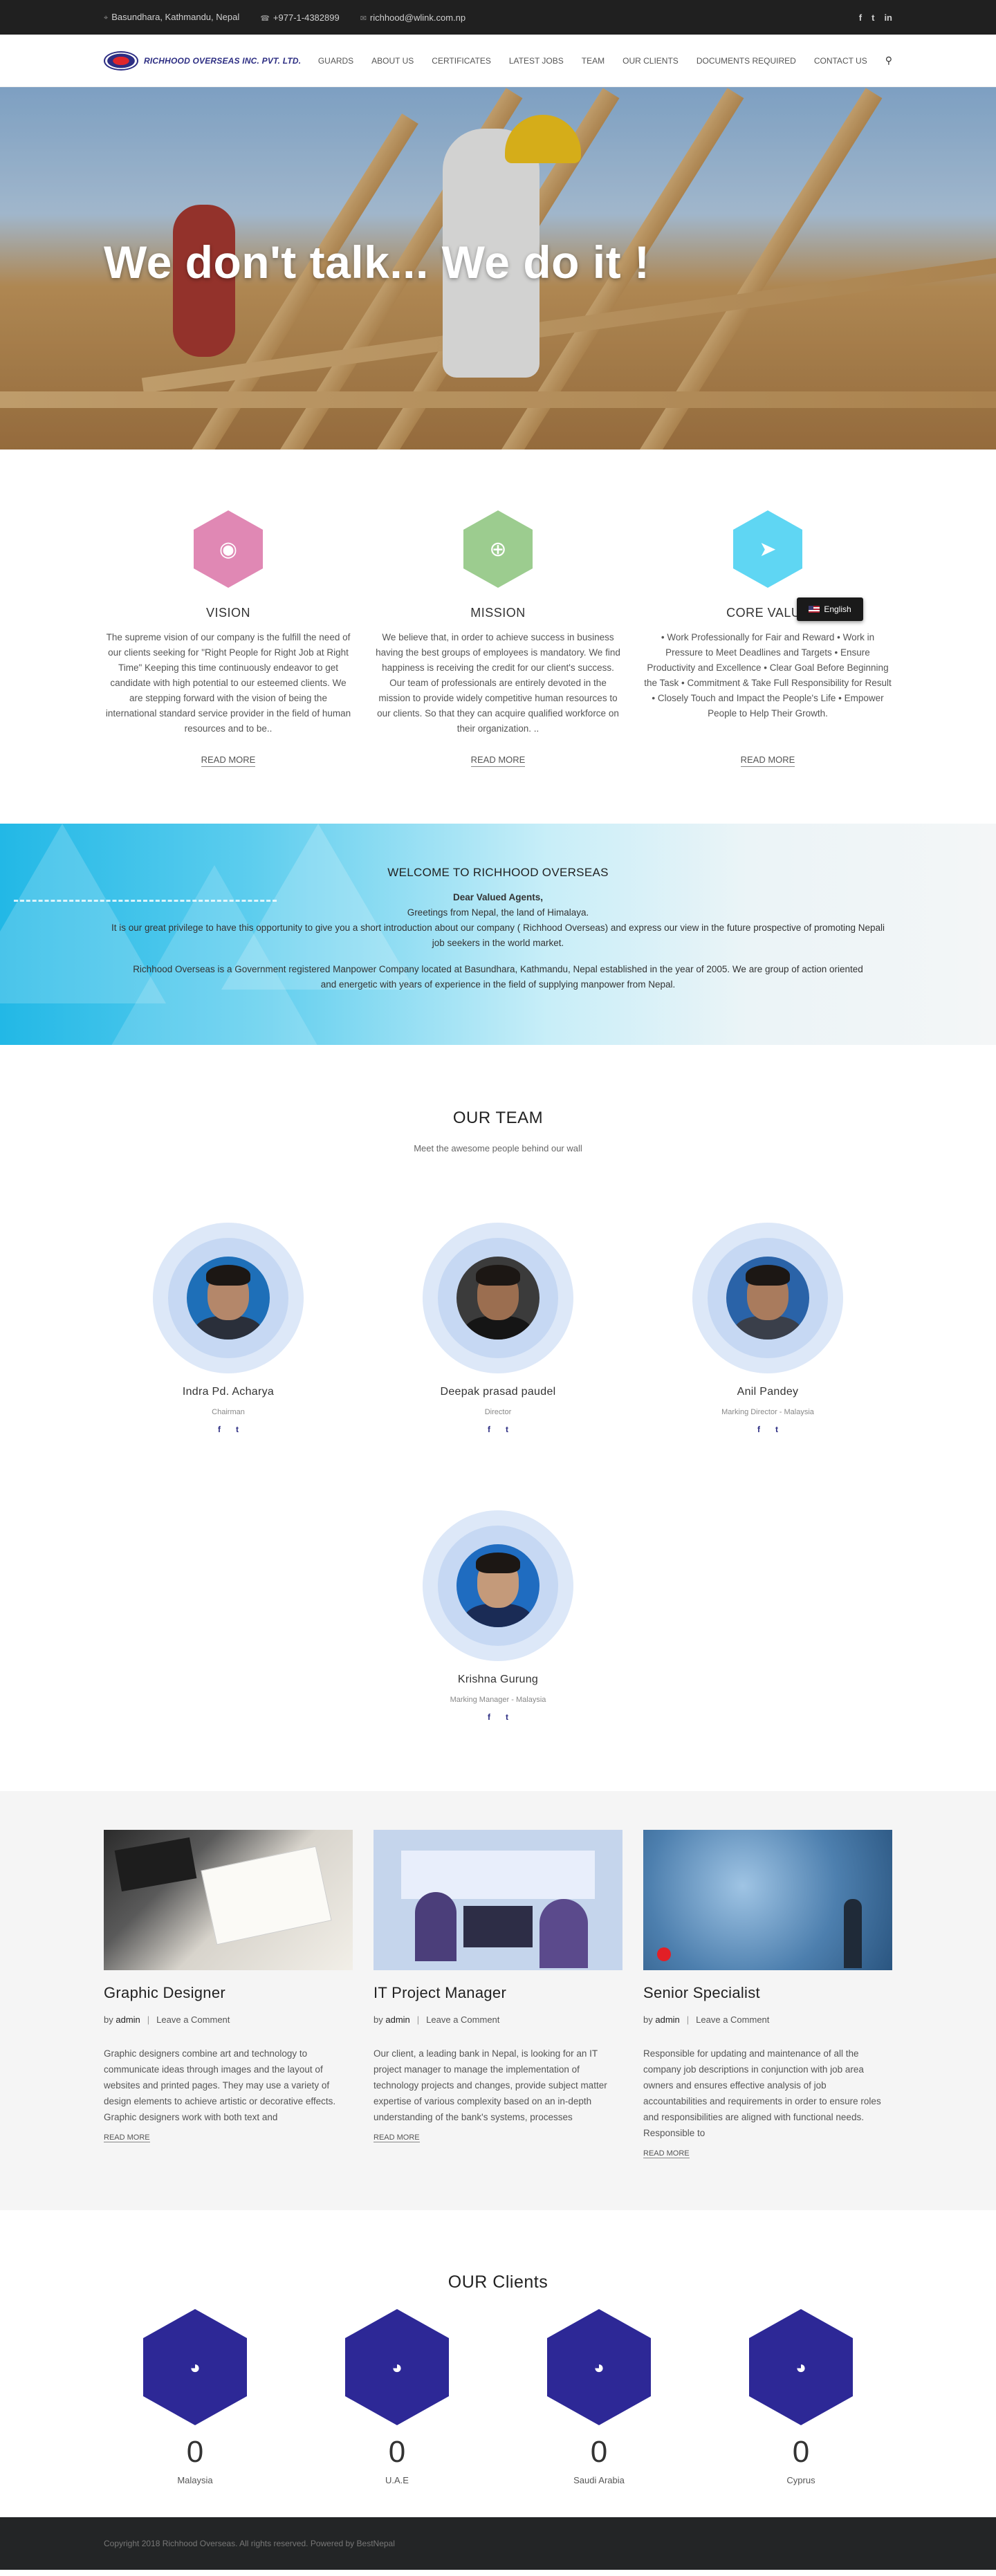 The width and height of the screenshot is (996, 2576). Describe the element at coordinates (767, 1412) in the screenshot. I see `member-role: Marking Director - Malaysia` at that location.